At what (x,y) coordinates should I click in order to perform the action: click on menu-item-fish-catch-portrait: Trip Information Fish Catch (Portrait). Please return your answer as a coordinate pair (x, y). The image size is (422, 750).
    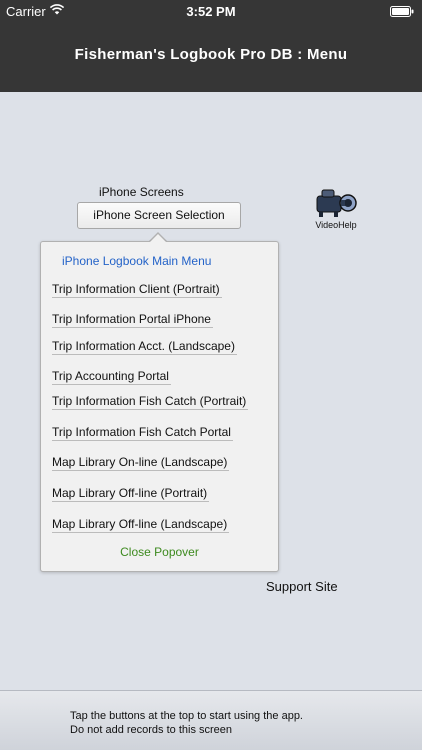
    Looking at the image, I should click on (150, 402).